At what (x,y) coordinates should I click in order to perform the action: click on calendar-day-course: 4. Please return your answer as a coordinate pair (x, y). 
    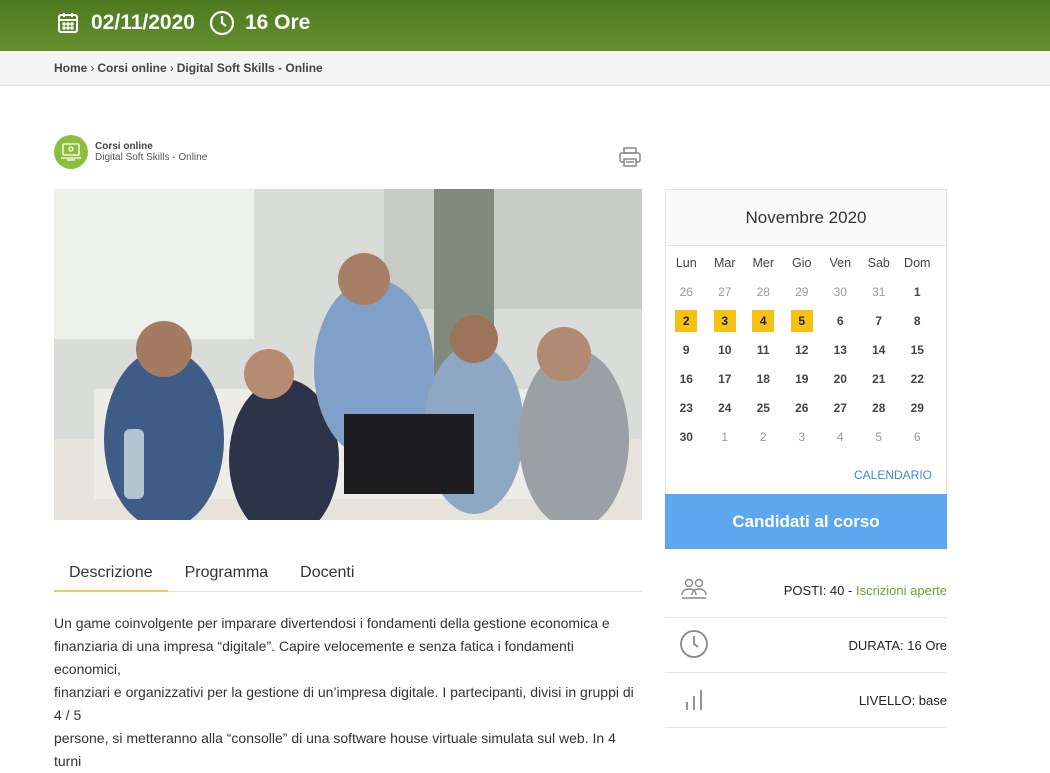
    Looking at the image, I should click on (763, 320).